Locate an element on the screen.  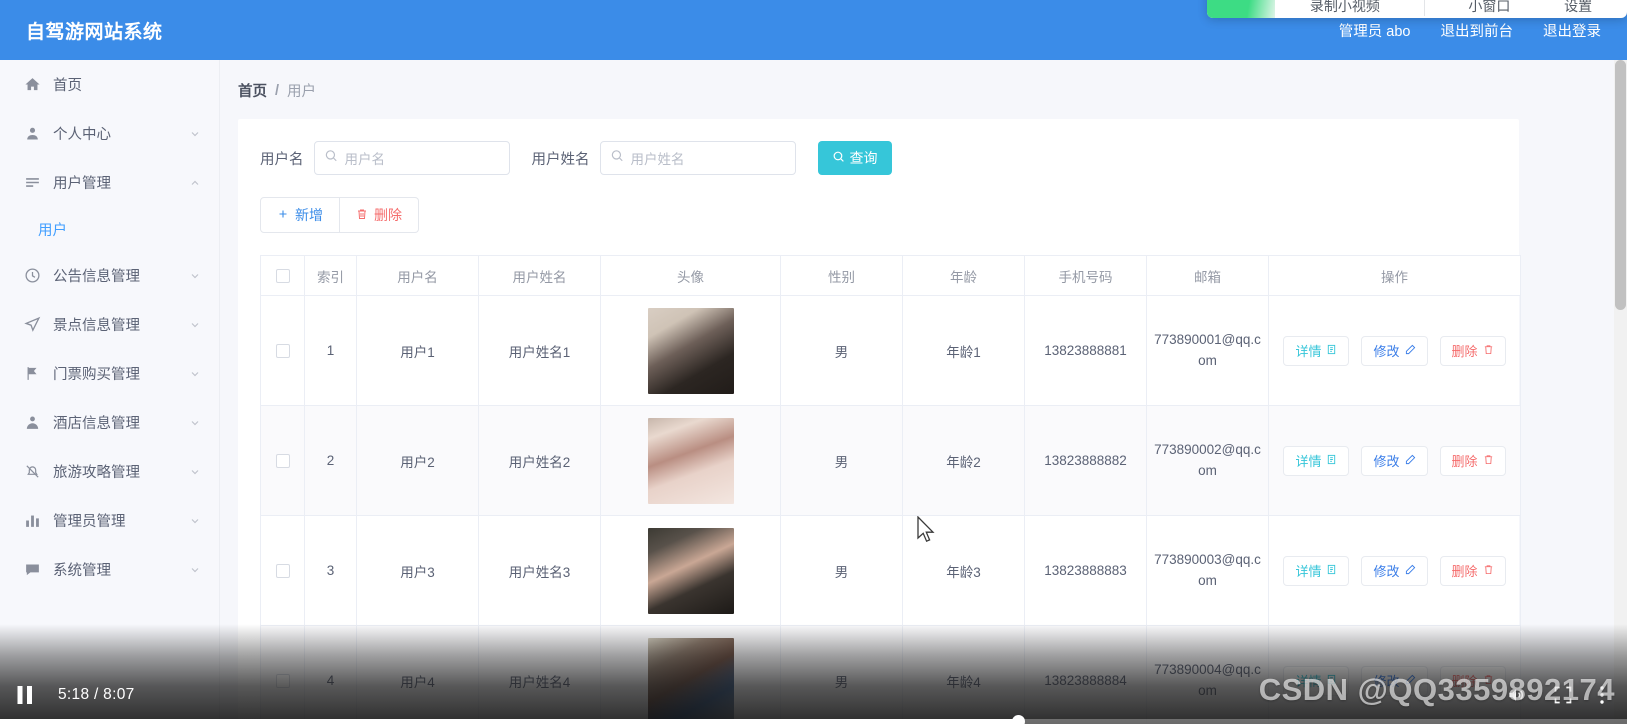
row-age: 年龄2 is located at coordinates (963, 460).